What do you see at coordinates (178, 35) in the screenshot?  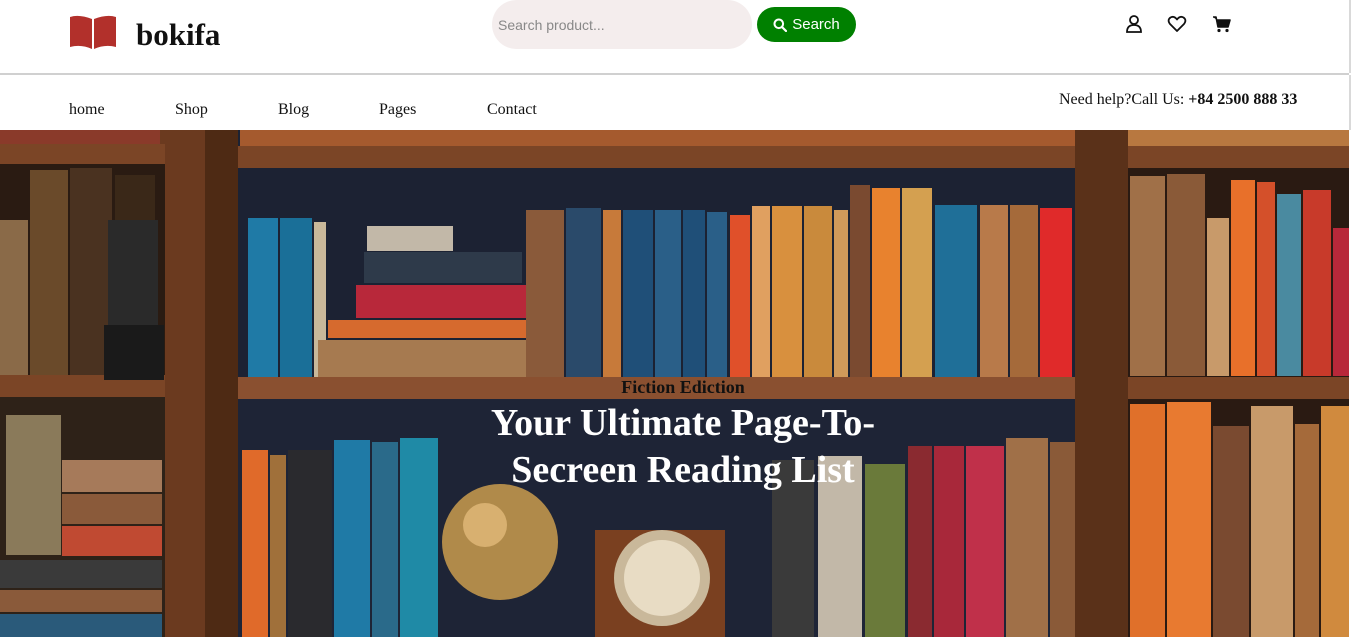 I see `brand-name: bokifa` at bounding box center [178, 35].